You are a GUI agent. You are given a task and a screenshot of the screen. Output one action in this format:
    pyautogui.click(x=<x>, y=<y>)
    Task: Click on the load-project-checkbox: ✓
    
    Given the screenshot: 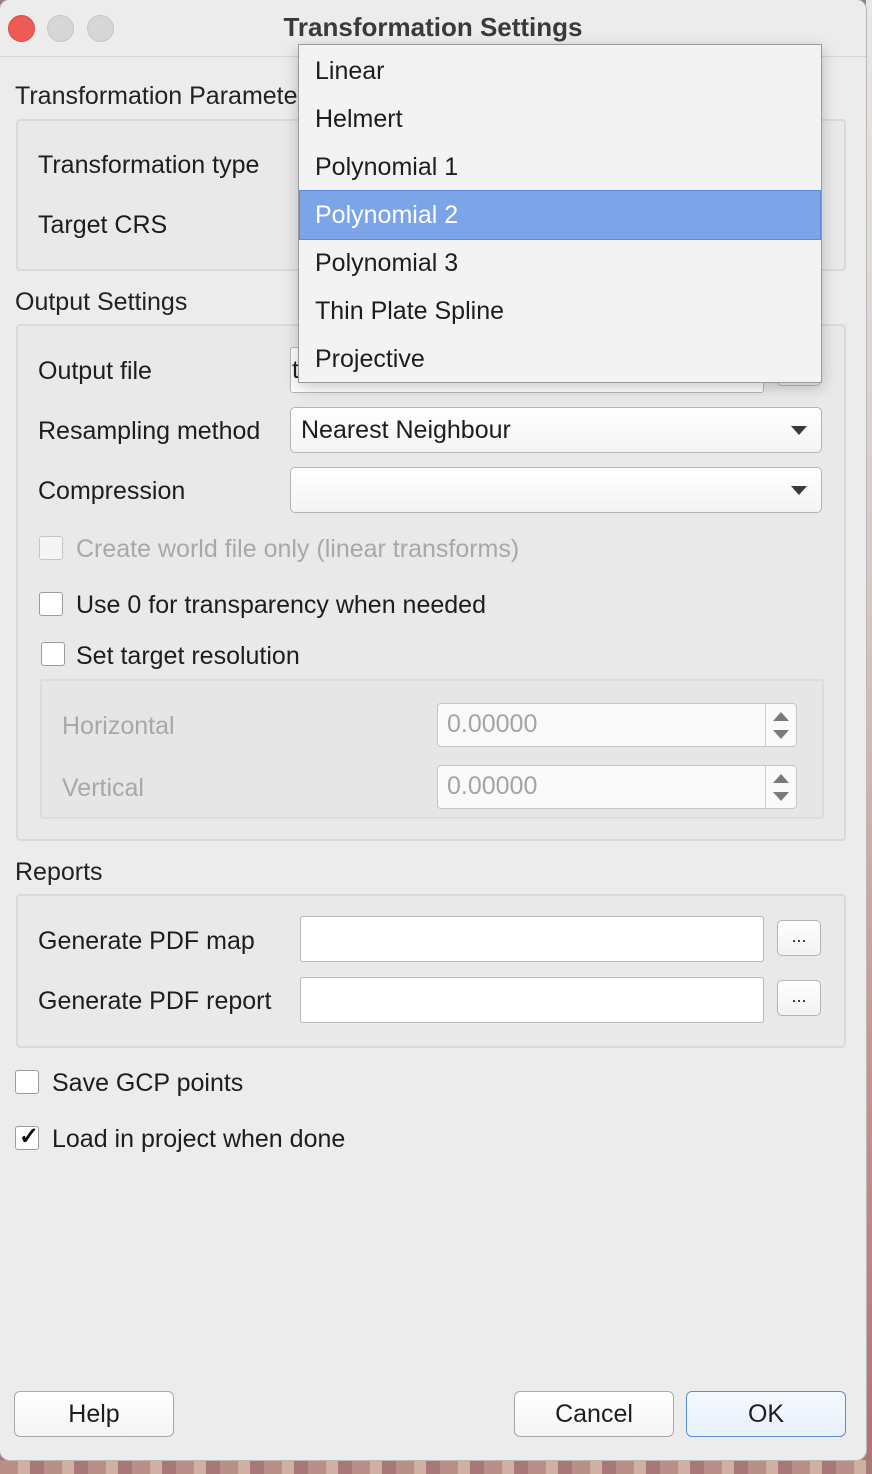 What is the action you would take?
    pyautogui.click(x=27, y=1136)
    